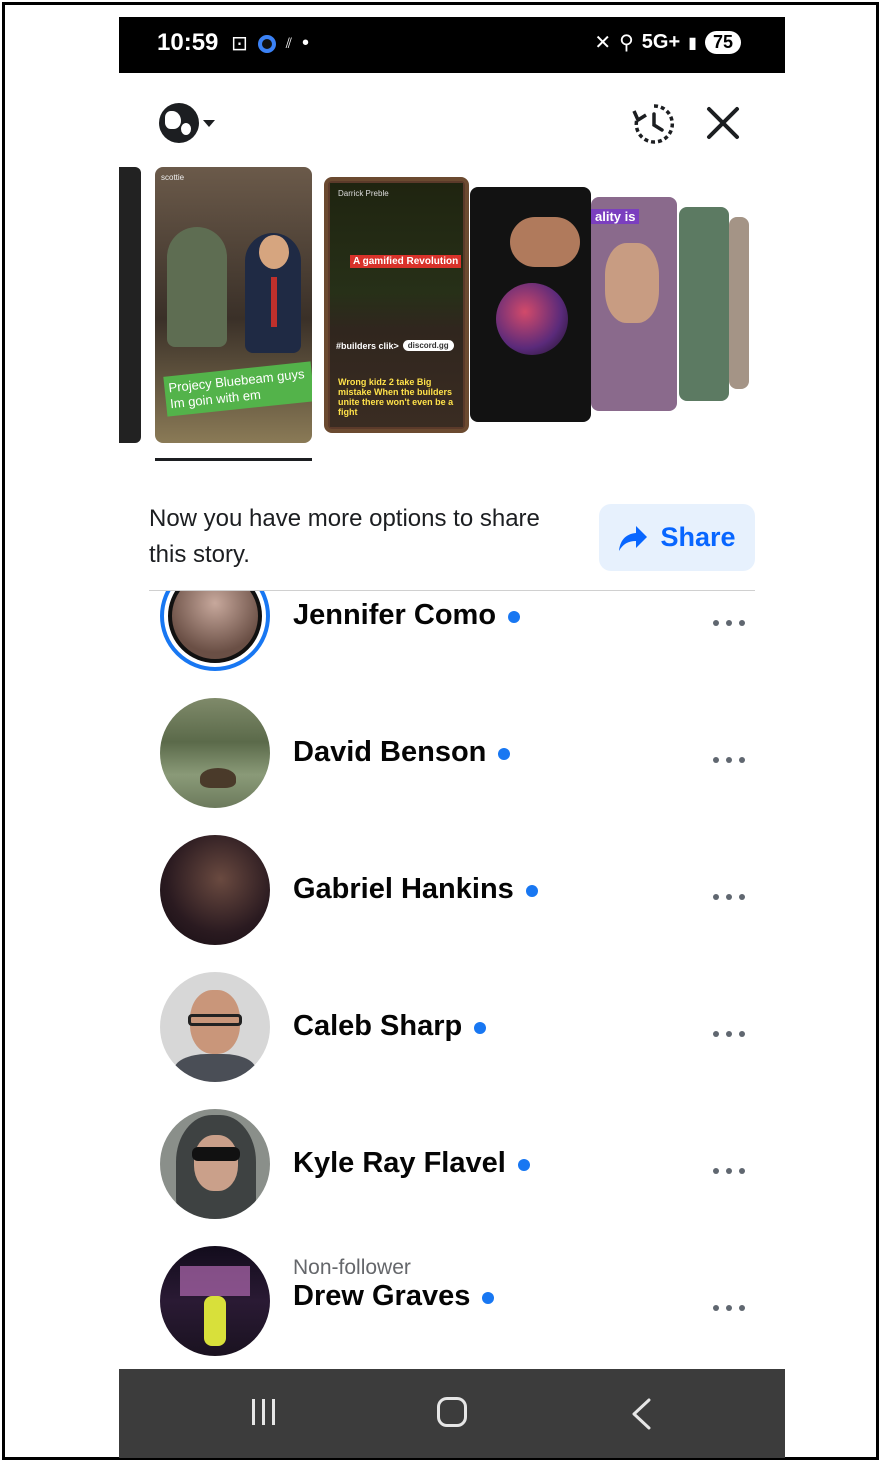 Image resolution: width=885 pixels, height=1465 pixels. What do you see at coordinates (382, 1296) in the screenshot?
I see `person-name: Drew Graves` at bounding box center [382, 1296].